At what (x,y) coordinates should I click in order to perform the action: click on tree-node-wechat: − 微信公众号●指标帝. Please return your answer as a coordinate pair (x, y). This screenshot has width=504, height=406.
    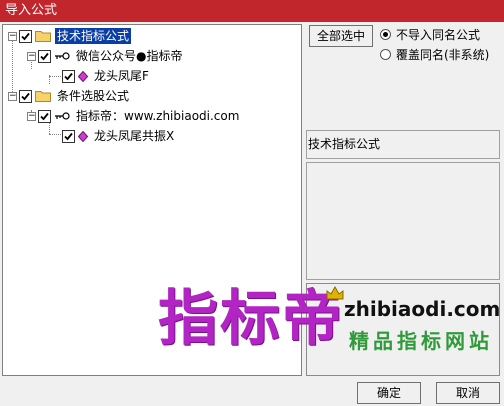
    Looking at the image, I should click on (105, 56).